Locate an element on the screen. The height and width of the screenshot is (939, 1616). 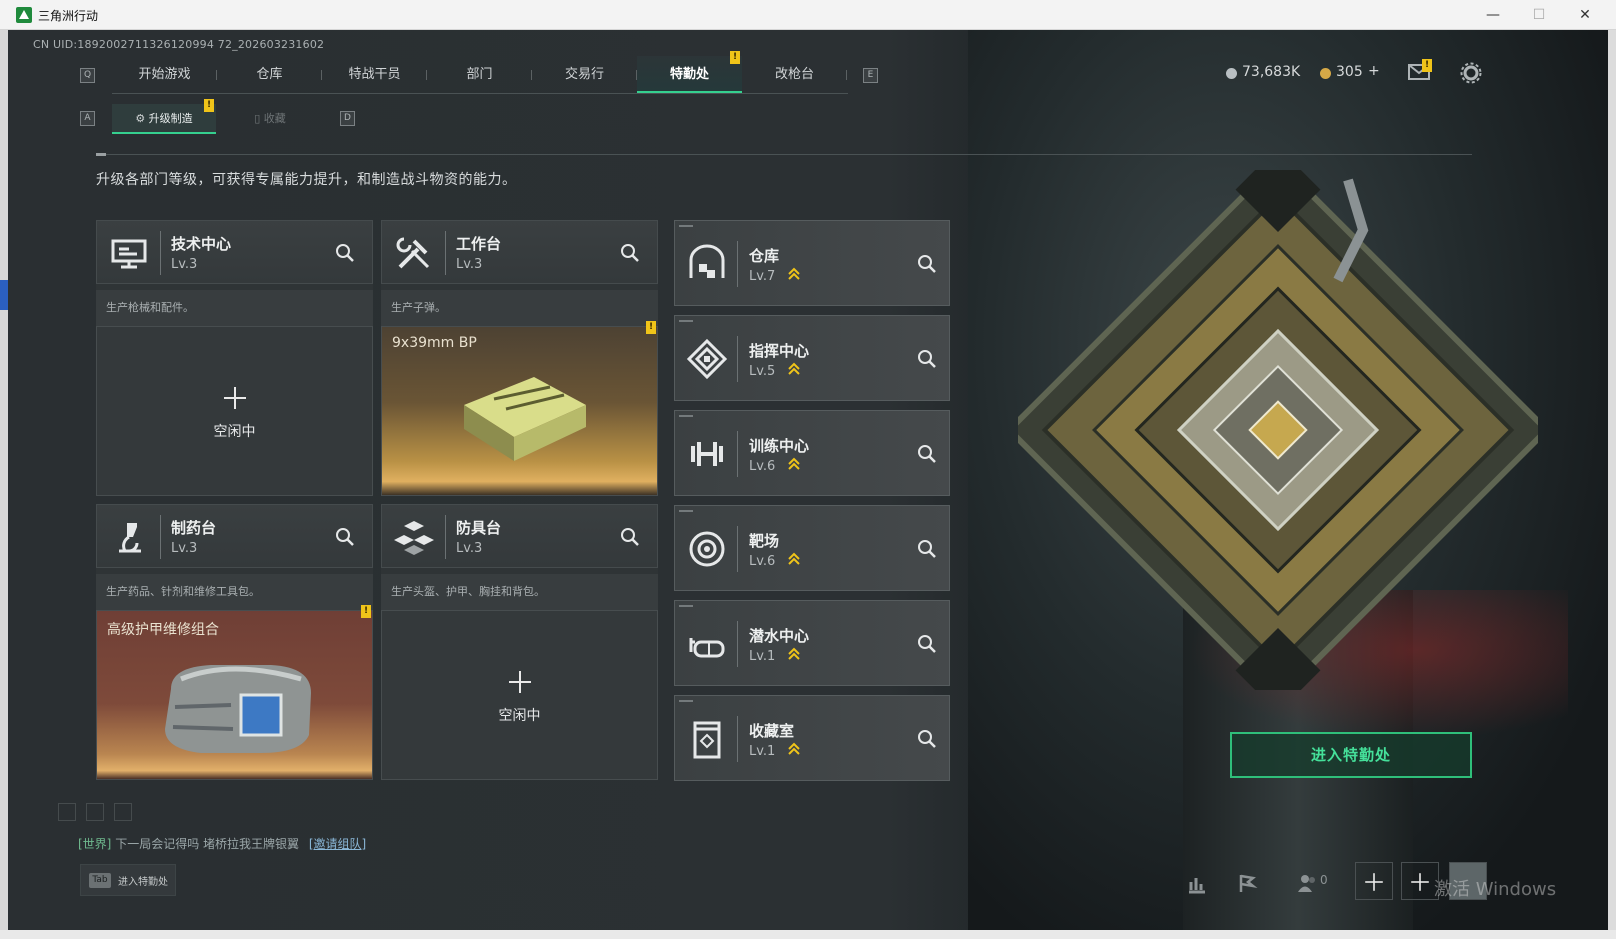
facility-row-training-center: 训练中心 Lv.6 is located at coordinates (812, 453).